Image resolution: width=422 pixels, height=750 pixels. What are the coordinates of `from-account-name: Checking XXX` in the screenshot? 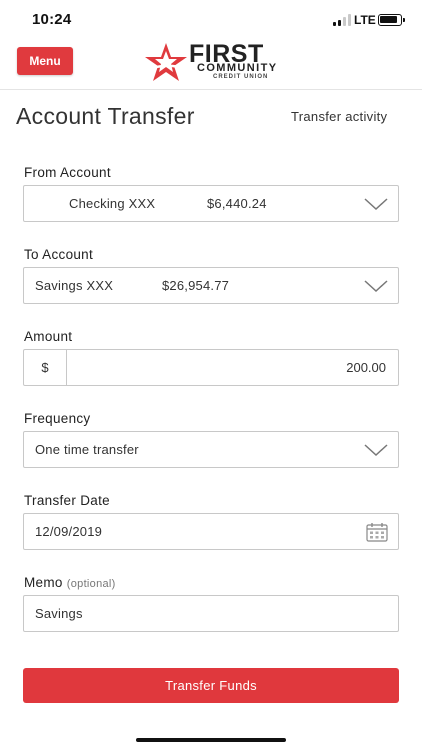 It's located at (112, 203).